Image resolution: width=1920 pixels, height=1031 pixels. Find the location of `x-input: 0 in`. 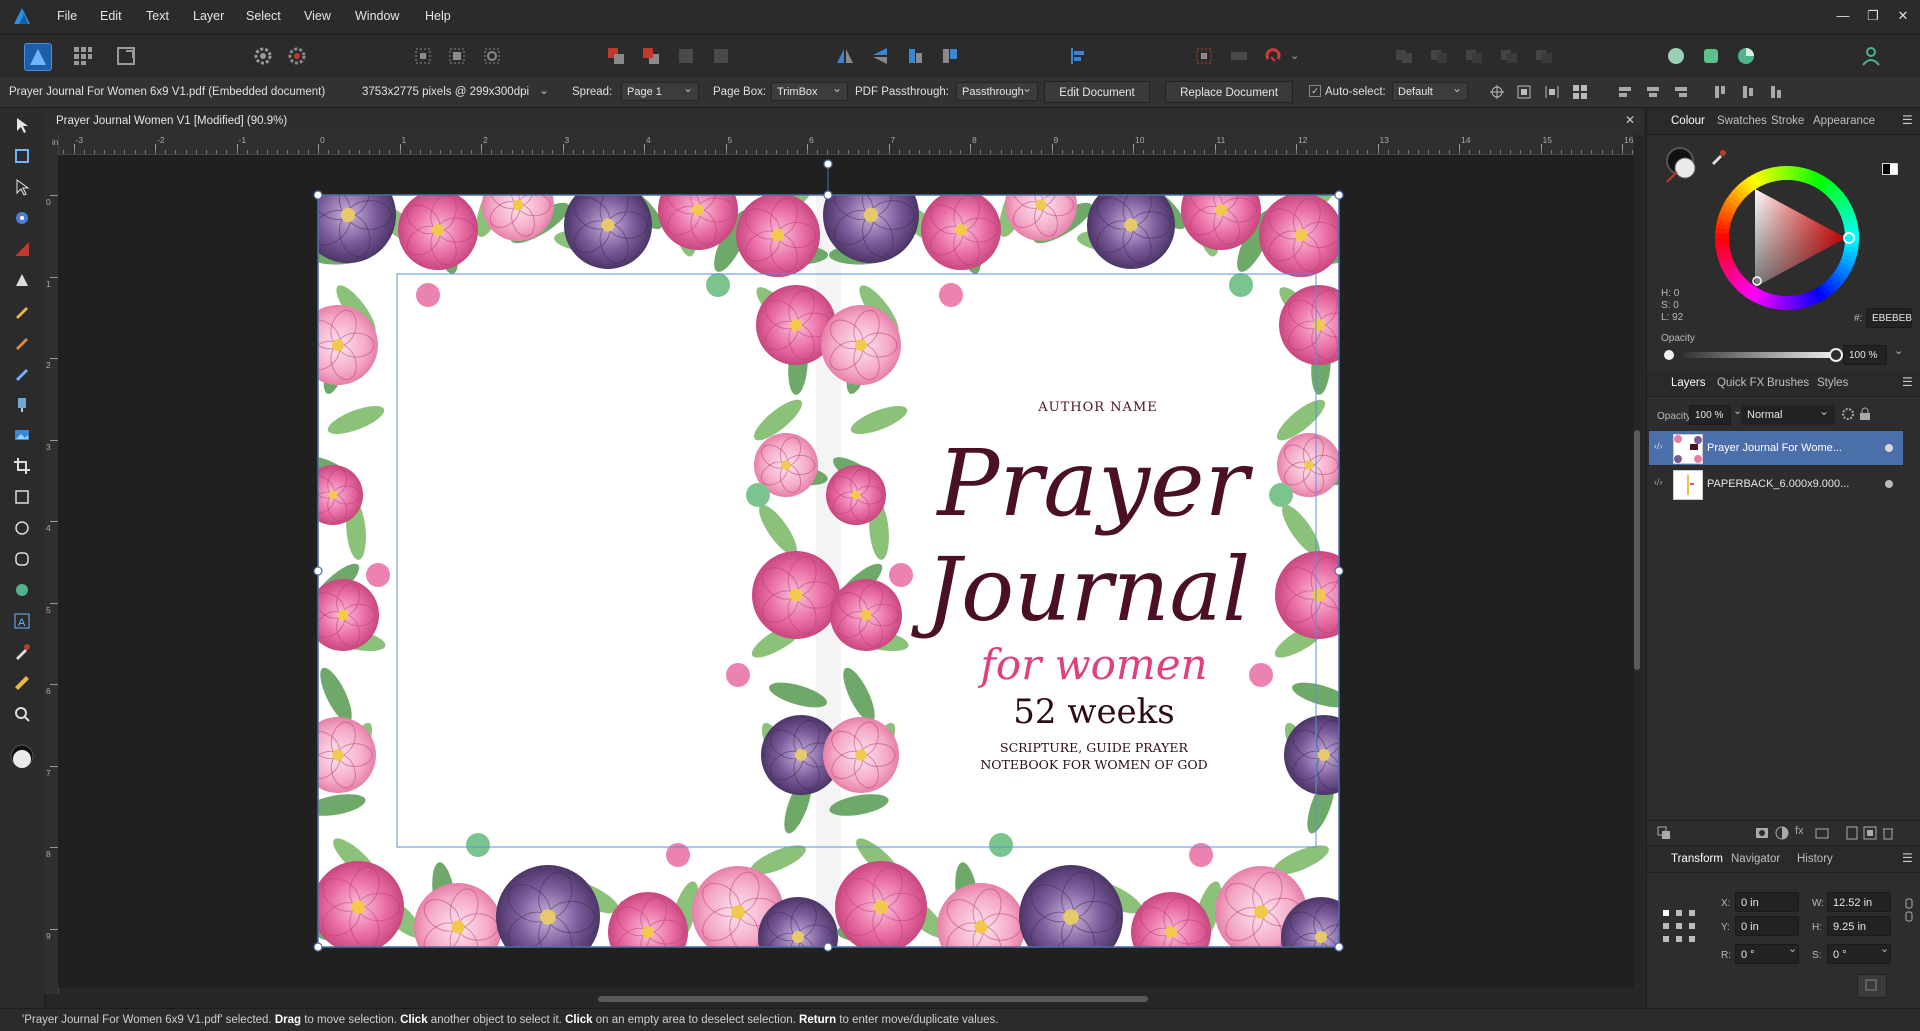

x-input: 0 in is located at coordinates (1767, 902).